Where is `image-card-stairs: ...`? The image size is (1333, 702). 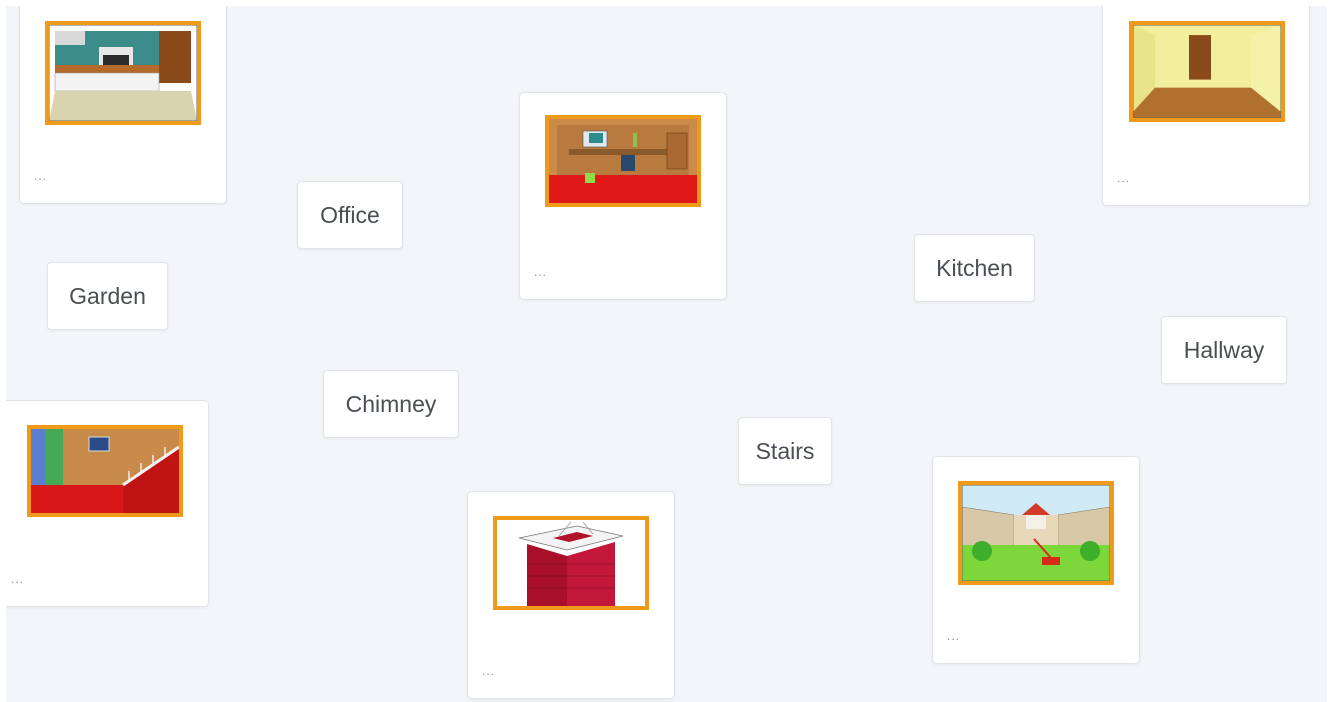 image-card-stairs: ... is located at coordinates (107, 503).